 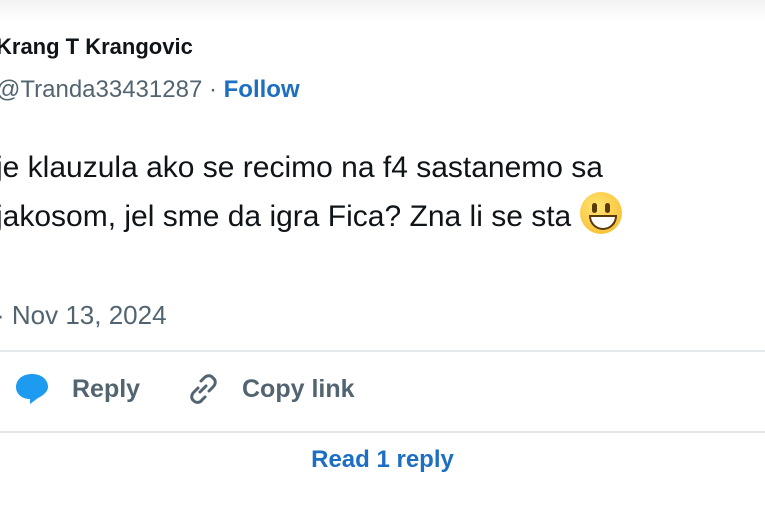 I want to click on link-icon, so click(x=203, y=389).